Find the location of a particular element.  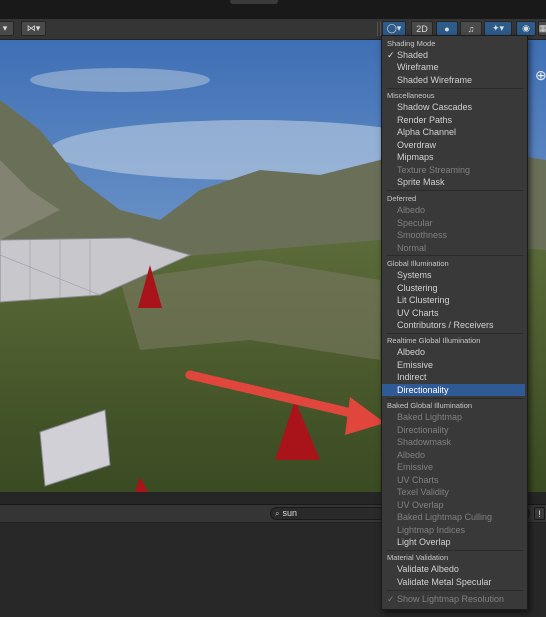

editor-top-bar is located at coordinates (273, 9).